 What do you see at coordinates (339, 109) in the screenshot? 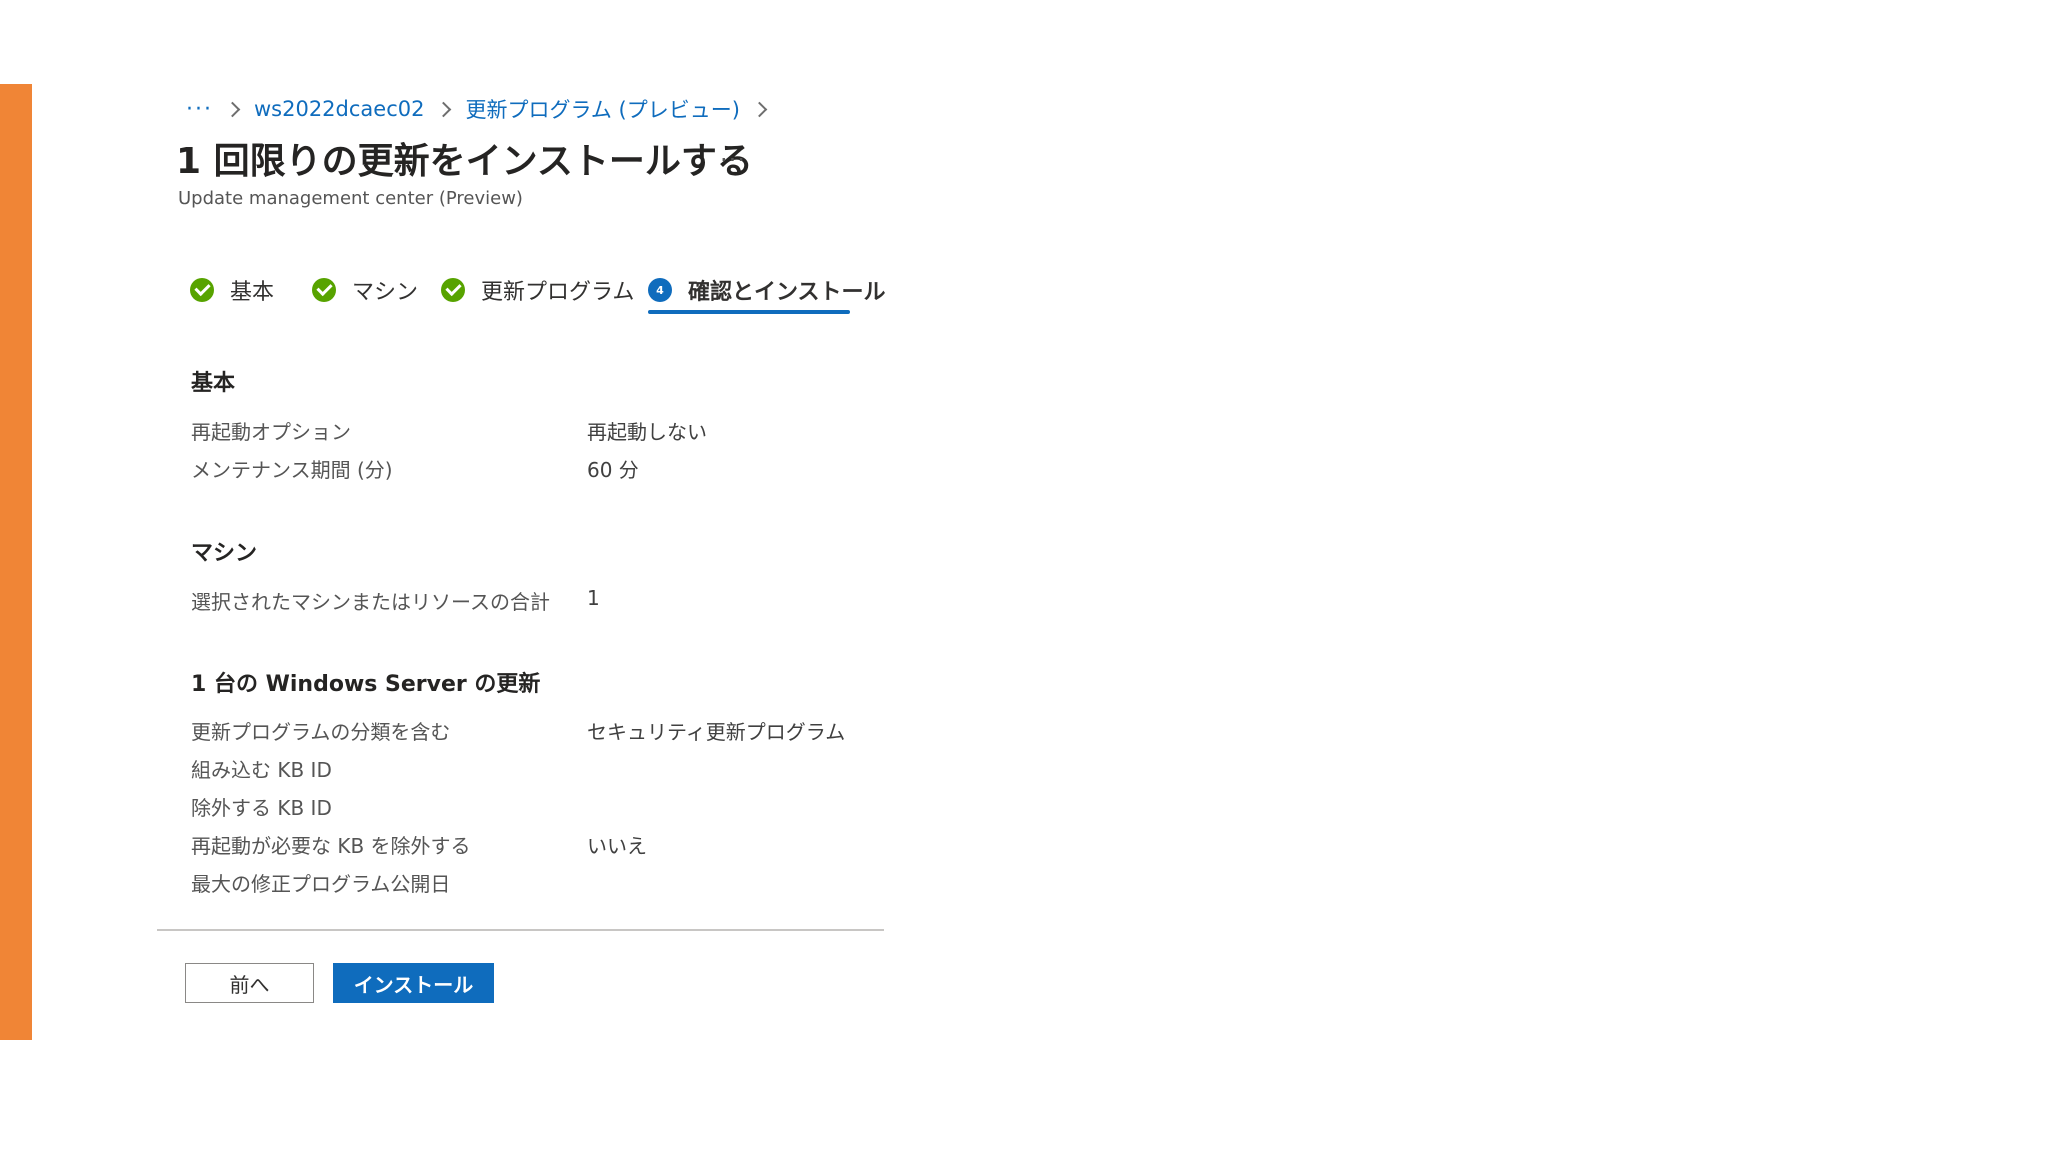
I see `breadcrumb-item-machine: ws2022dcaec02` at bounding box center [339, 109].